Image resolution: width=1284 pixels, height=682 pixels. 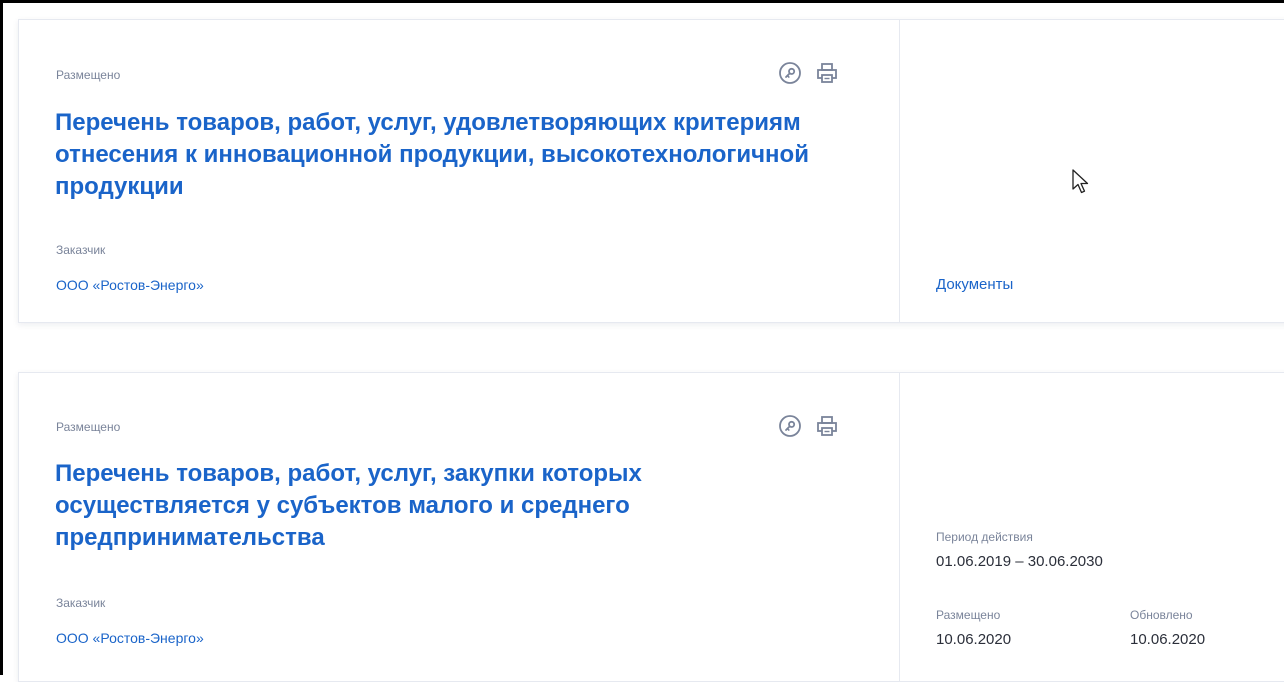 I want to click on posted-date: 10.06.2020, so click(x=974, y=639).